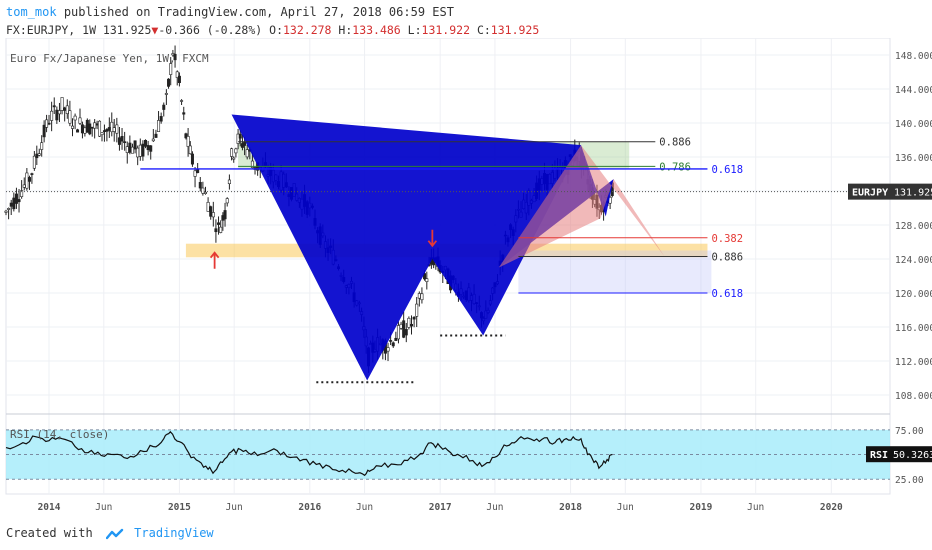 The height and width of the screenshot is (550, 932). I want to click on rsi-axis-tick: 25.00, so click(909, 480).